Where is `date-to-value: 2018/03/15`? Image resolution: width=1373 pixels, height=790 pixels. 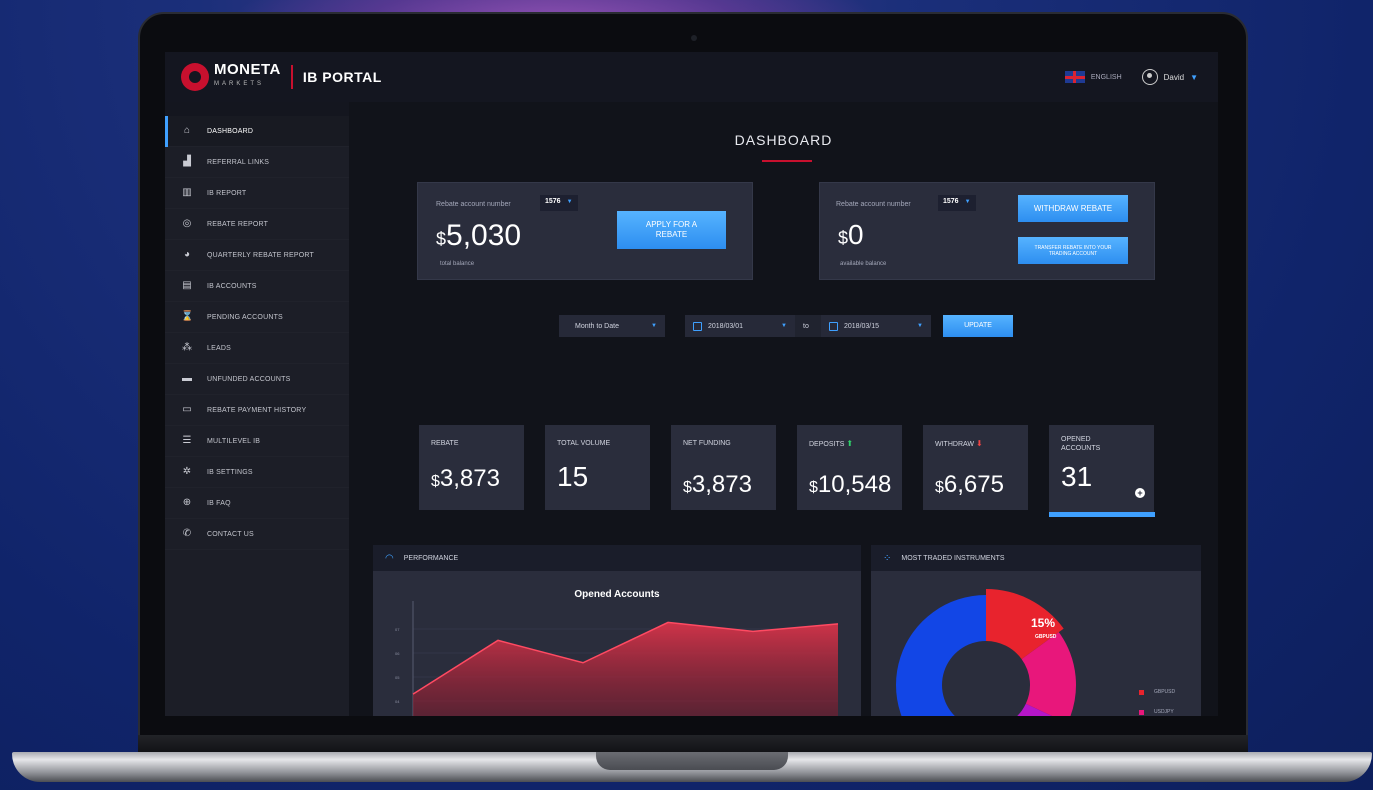 date-to-value: 2018/03/15 is located at coordinates (862, 326).